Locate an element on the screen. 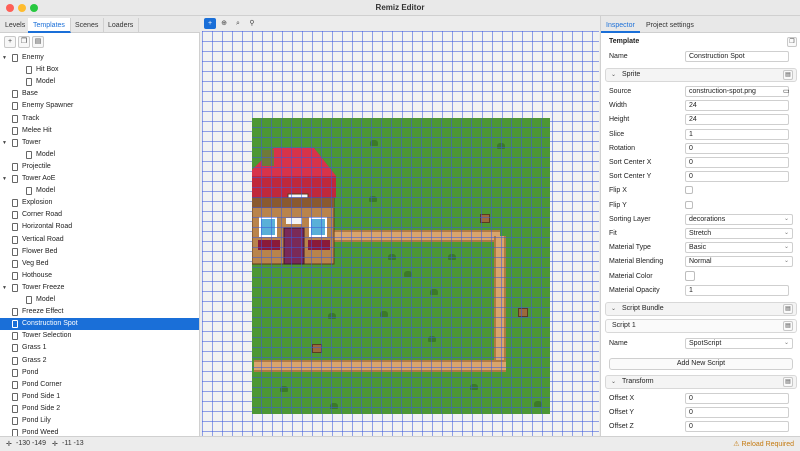 This screenshot has height=451, width=800. tree-item: Pond is located at coordinates (99, 373).